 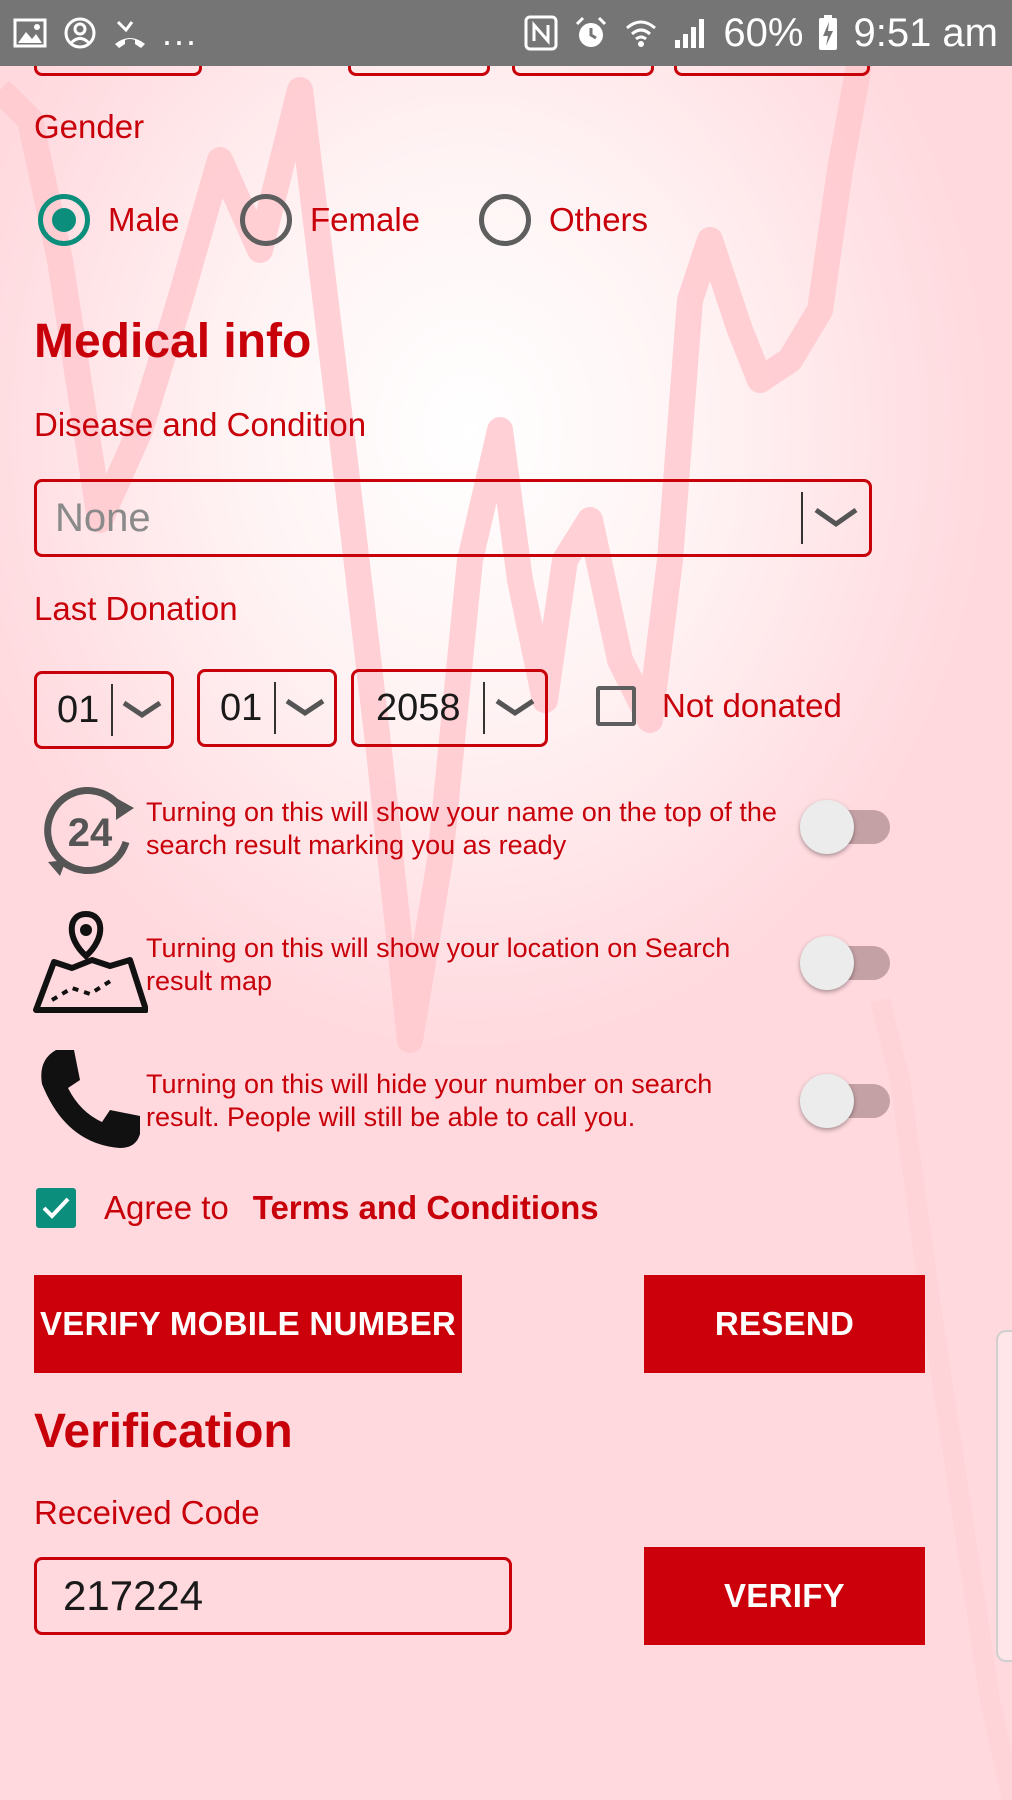 I want to click on terms-row: Agree to Terms and Conditions, so click(x=317, y=1208).